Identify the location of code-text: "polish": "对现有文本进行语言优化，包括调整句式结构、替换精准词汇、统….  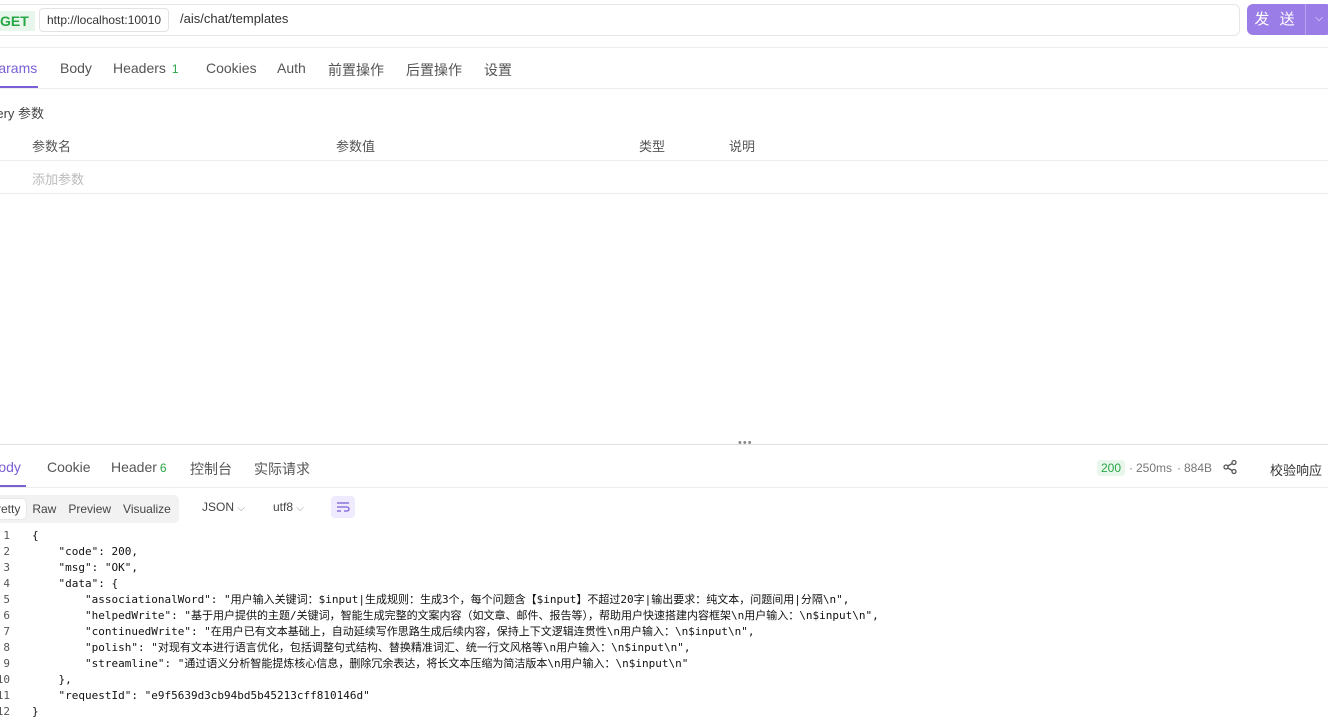
(361, 647).